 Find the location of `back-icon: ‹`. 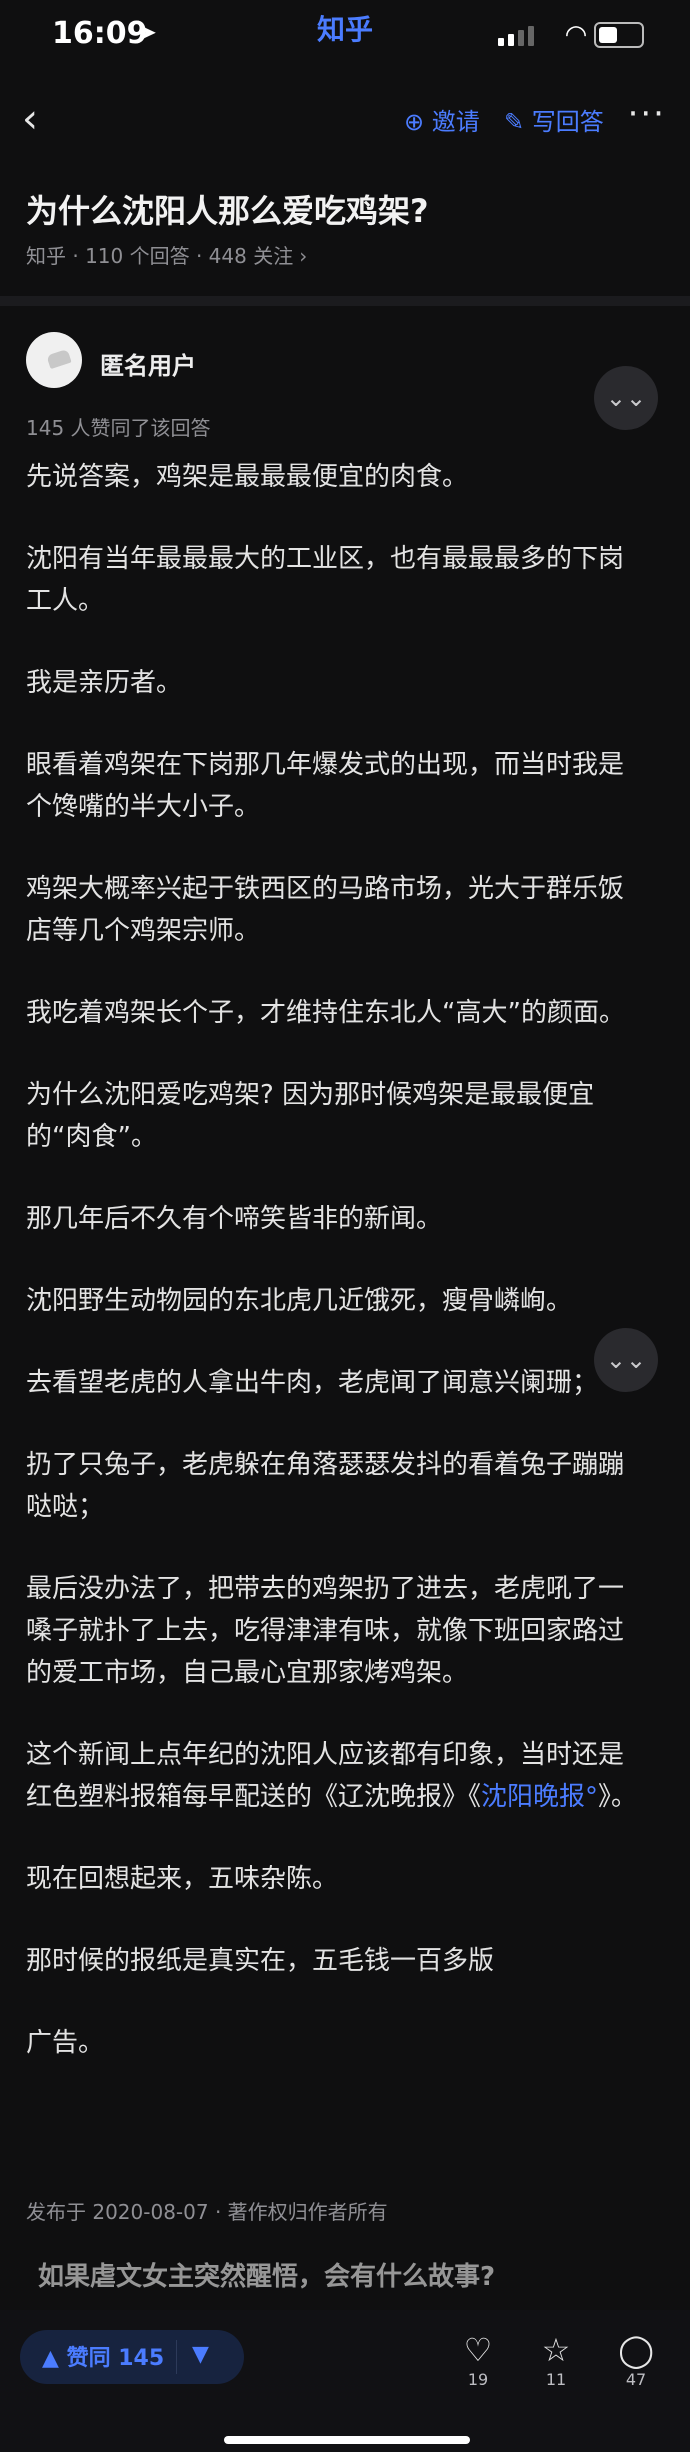

back-icon: ‹ is located at coordinates (30, 119).